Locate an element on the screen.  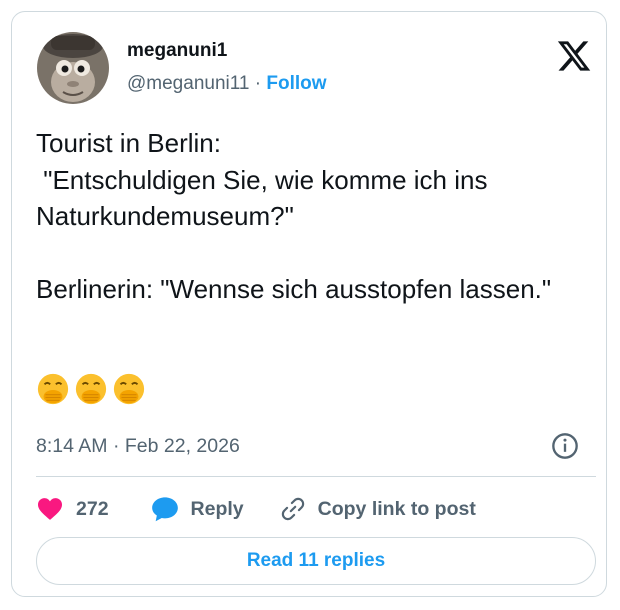
heart-icon is located at coordinates (50, 509).